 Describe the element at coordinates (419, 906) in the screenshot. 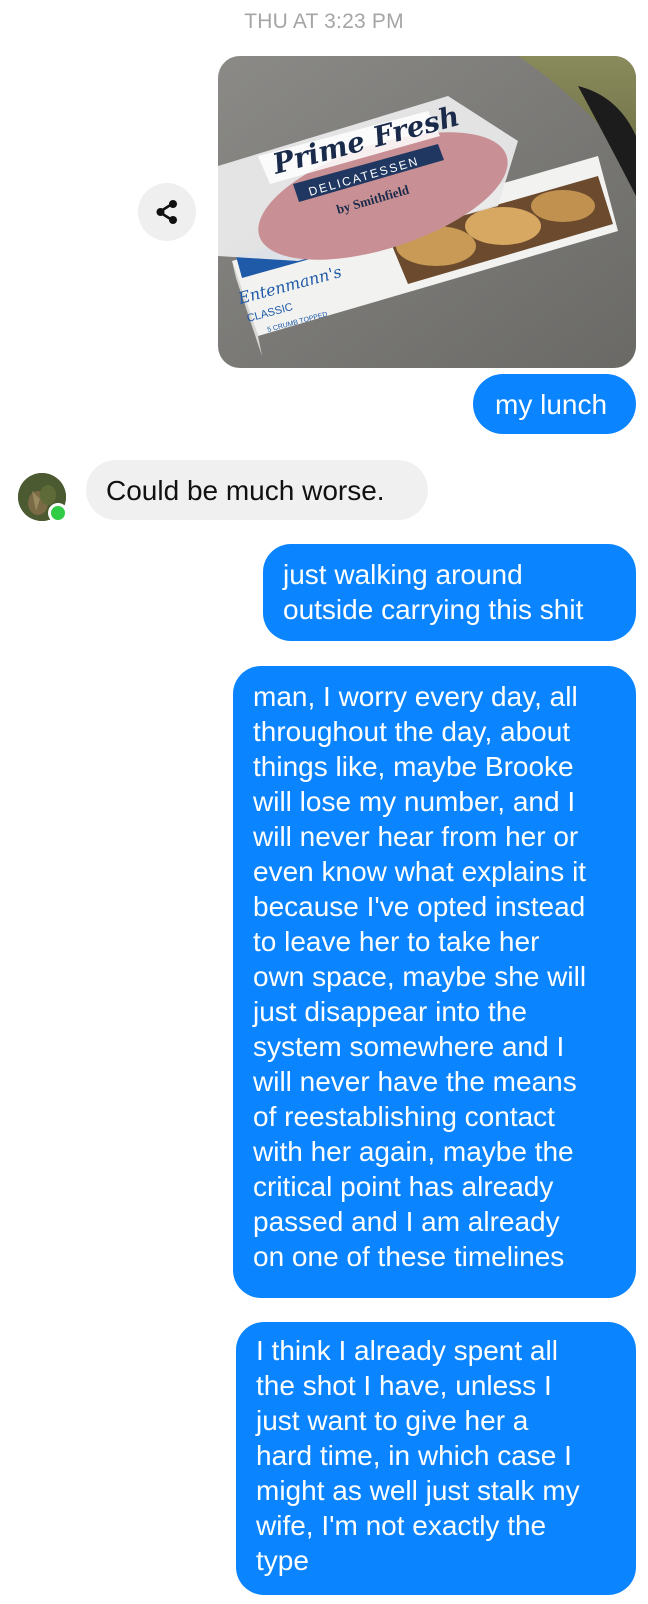

I see `message-line: because I've opted instead` at that location.